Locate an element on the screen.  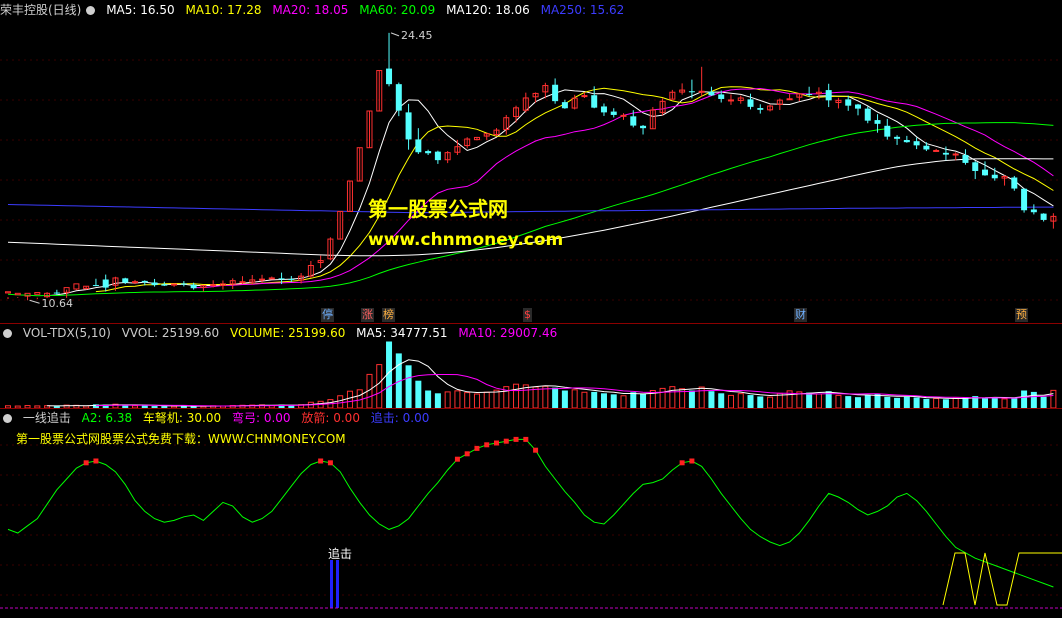
crossbow-signal-line is located at coordinates (1002, 579).